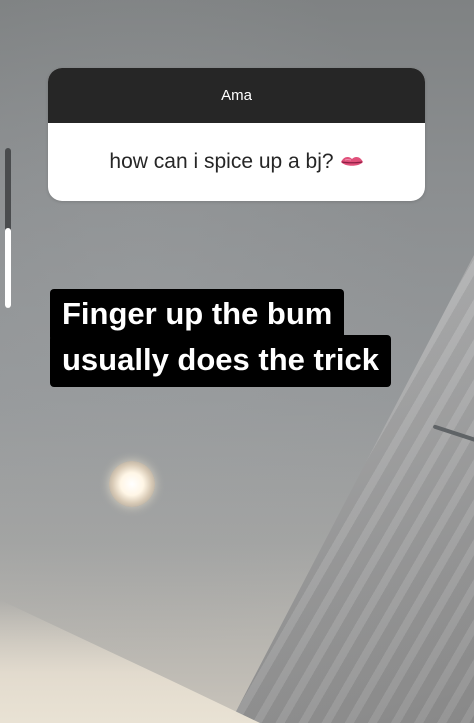  Describe the element at coordinates (351, 161) in the screenshot. I see `lips-emoji-icon` at that location.